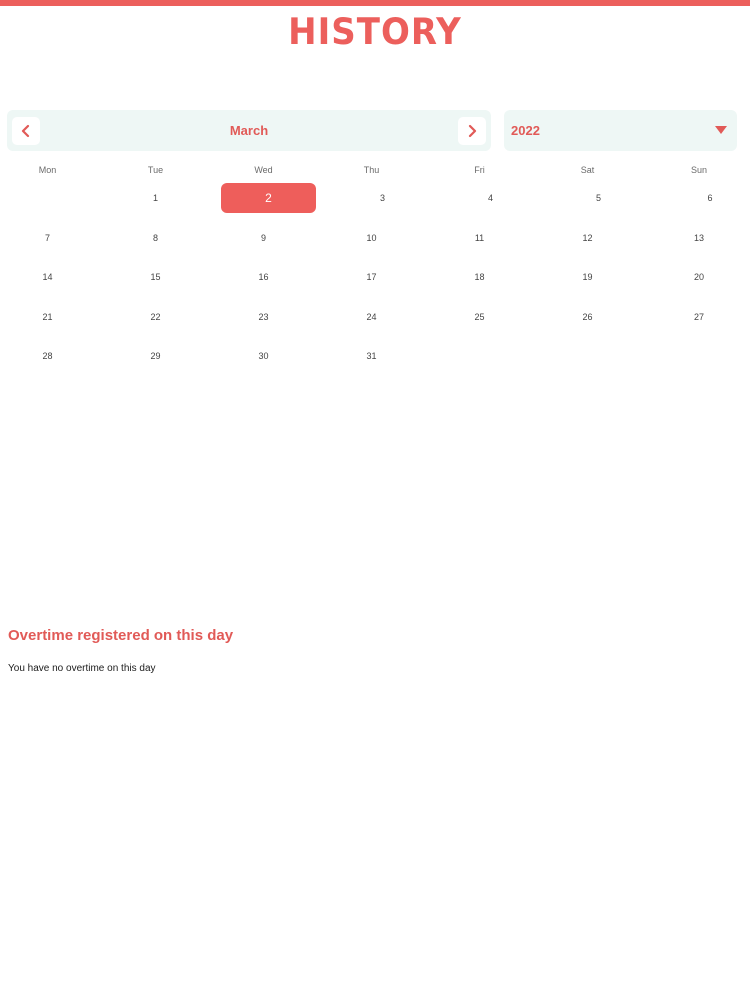 Image resolution: width=750 pixels, height=1000 pixels. Describe the element at coordinates (263, 238) in the screenshot. I see `calendar-day: 9` at that location.